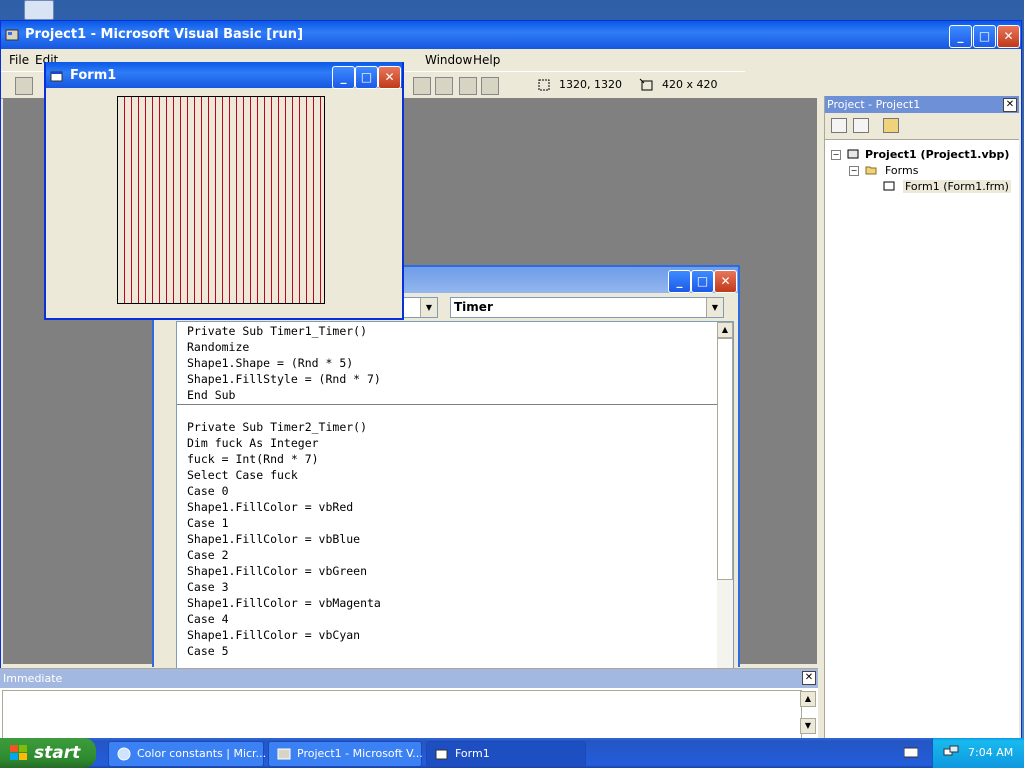  I want to click on toolbox-icon, so click(468, 86).